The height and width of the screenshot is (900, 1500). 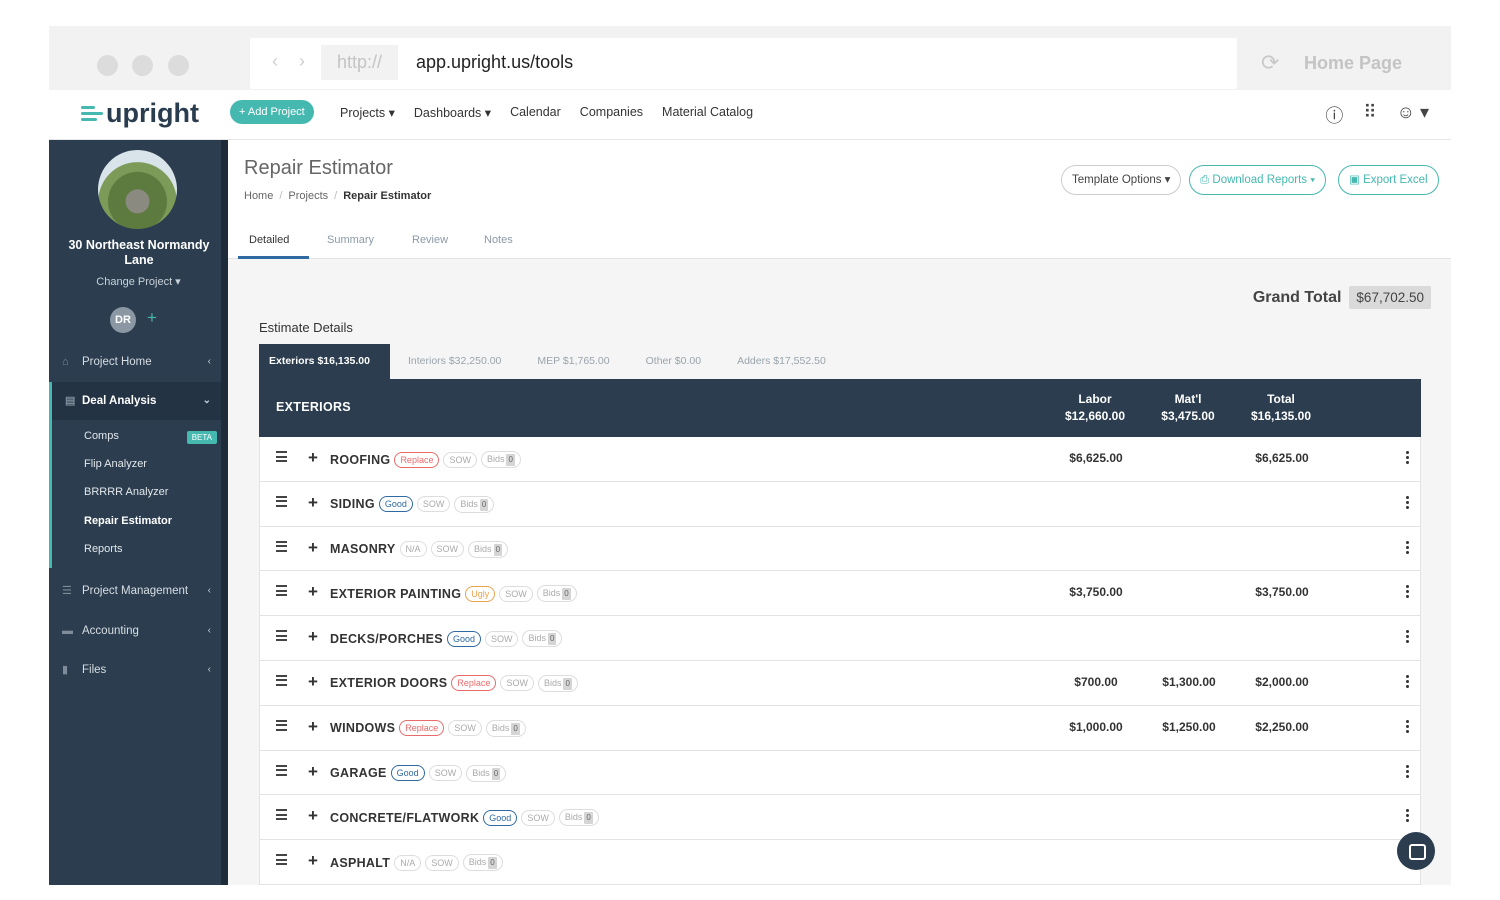 What do you see at coordinates (138, 464) in the screenshot?
I see `sidebar-sub-flip-analyzer: Flip Analyzer` at bounding box center [138, 464].